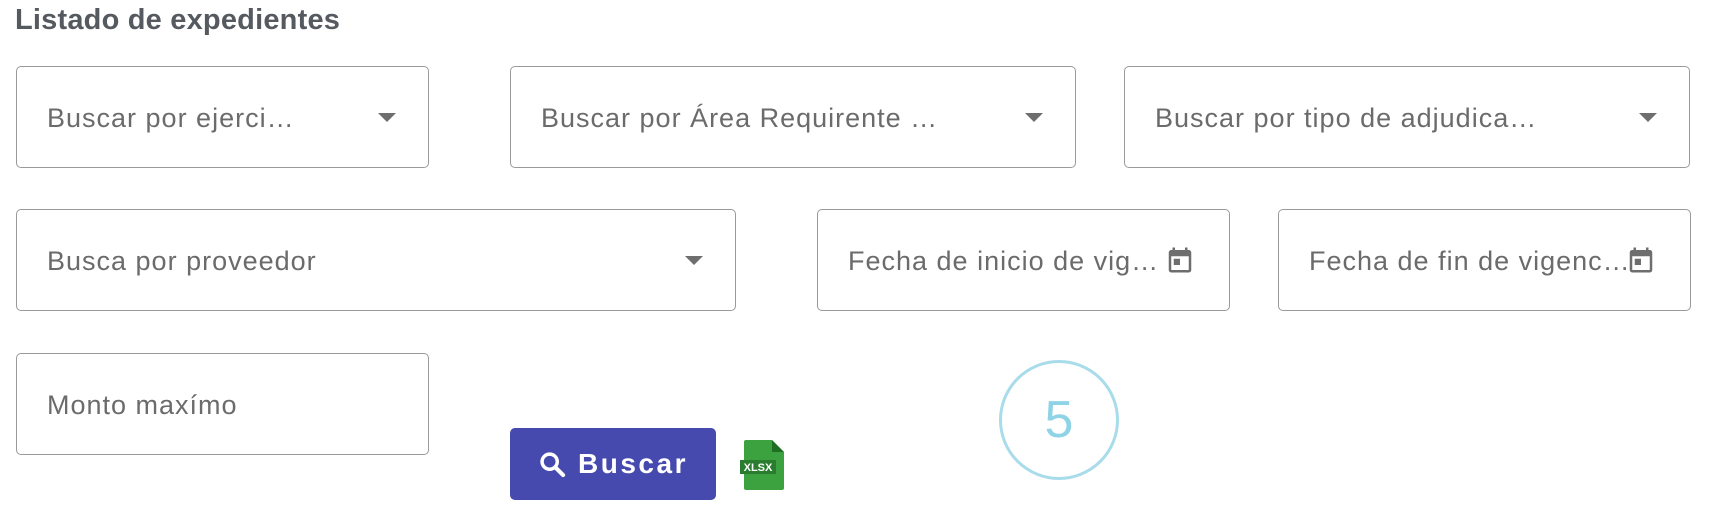 The width and height of the screenshot is (1709, 527). I want to click on search-button: Buscar, so click(613, 464).